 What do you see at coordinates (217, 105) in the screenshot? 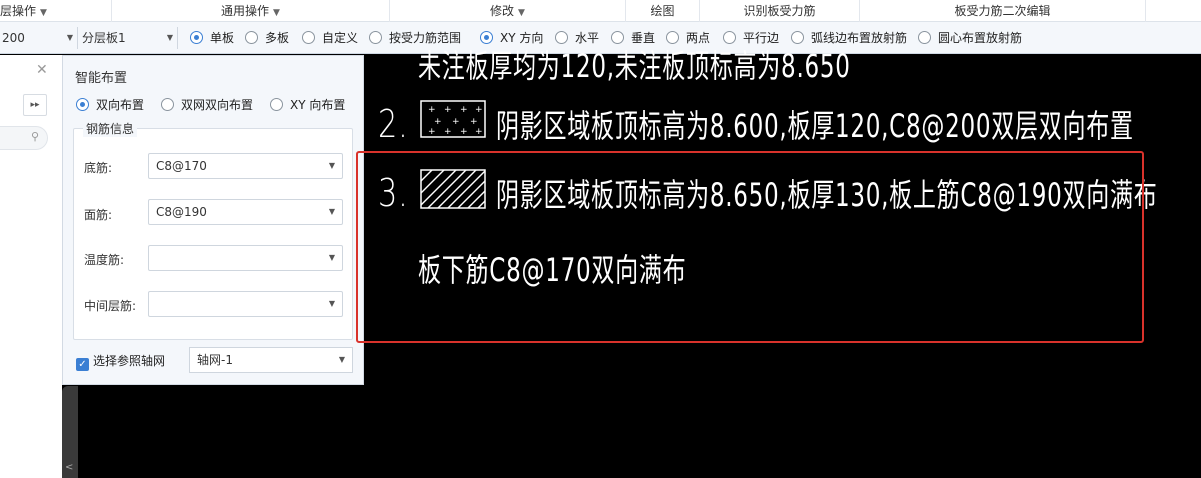
I see `radio-label: 双网双向布置` at bounding box center [217, 105].